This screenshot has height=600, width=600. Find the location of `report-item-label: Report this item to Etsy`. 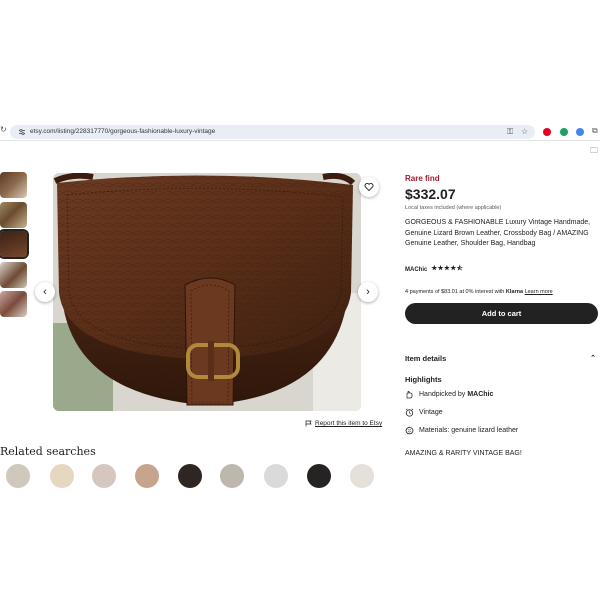

report-item-label: Report this item to Etsy is located at coordinates (349, 423).